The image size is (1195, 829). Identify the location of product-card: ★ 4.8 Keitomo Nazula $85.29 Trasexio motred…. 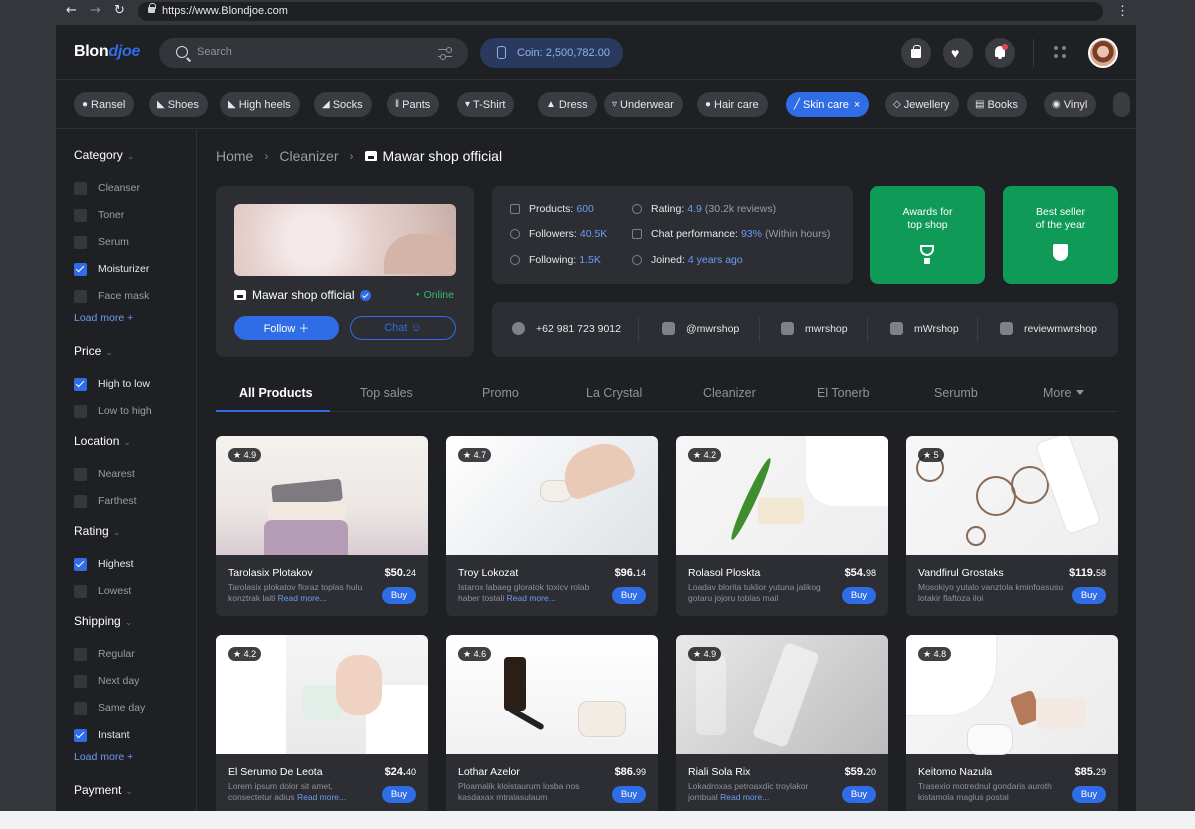
(1012, 723).